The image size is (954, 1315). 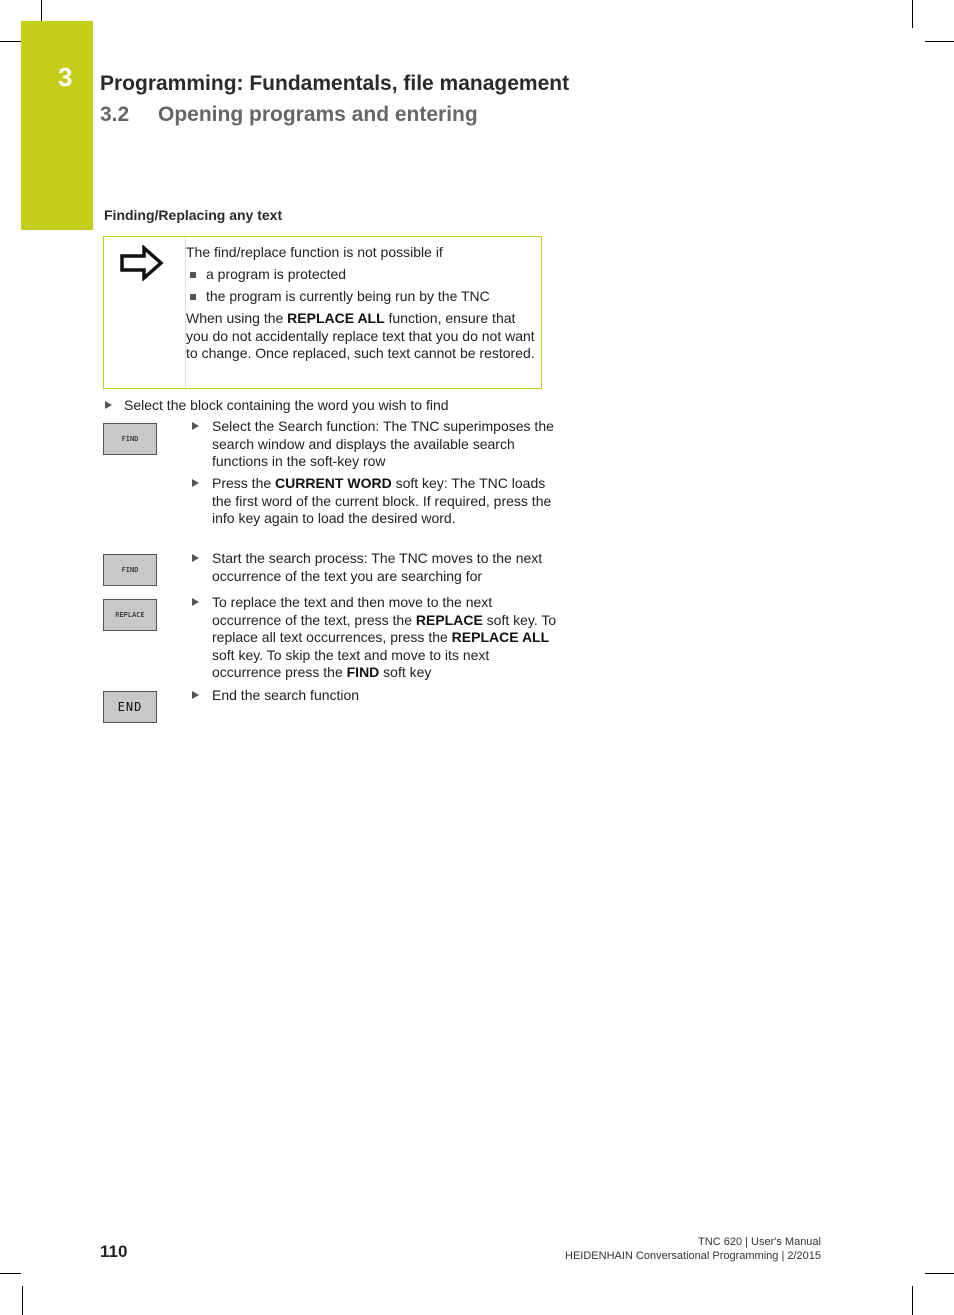 I want to click on step-item: End the search function, so click(x=377, y=696).